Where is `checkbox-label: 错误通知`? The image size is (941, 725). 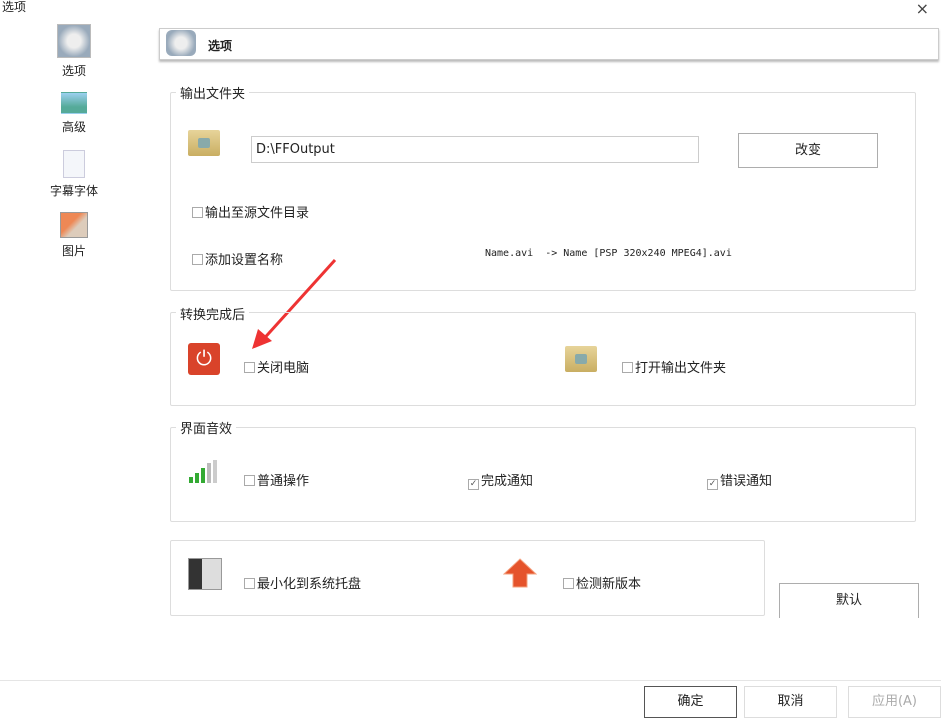
checkbox-label: 错误通知 is located at coordinates (746, 481).